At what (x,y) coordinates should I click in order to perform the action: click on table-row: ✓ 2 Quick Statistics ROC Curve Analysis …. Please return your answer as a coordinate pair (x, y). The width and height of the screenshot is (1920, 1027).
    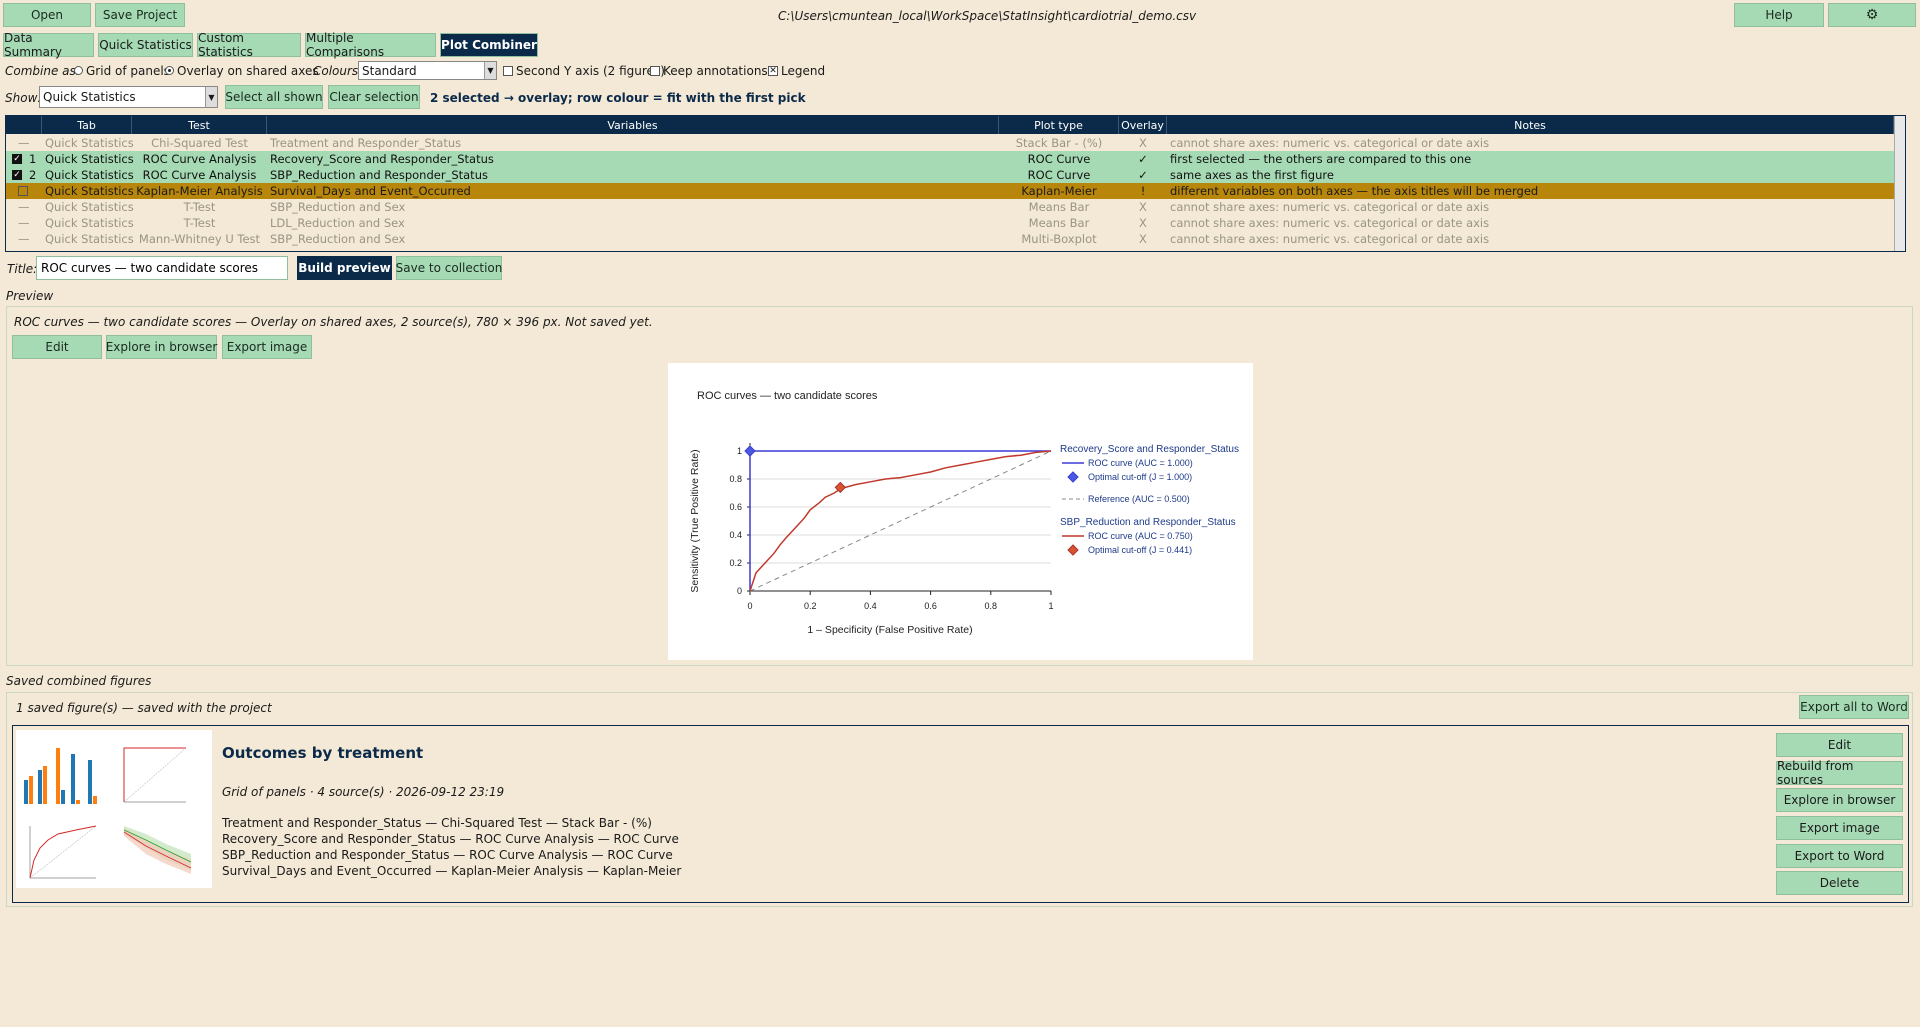
    Looking at the image, I should click on (955, 175).